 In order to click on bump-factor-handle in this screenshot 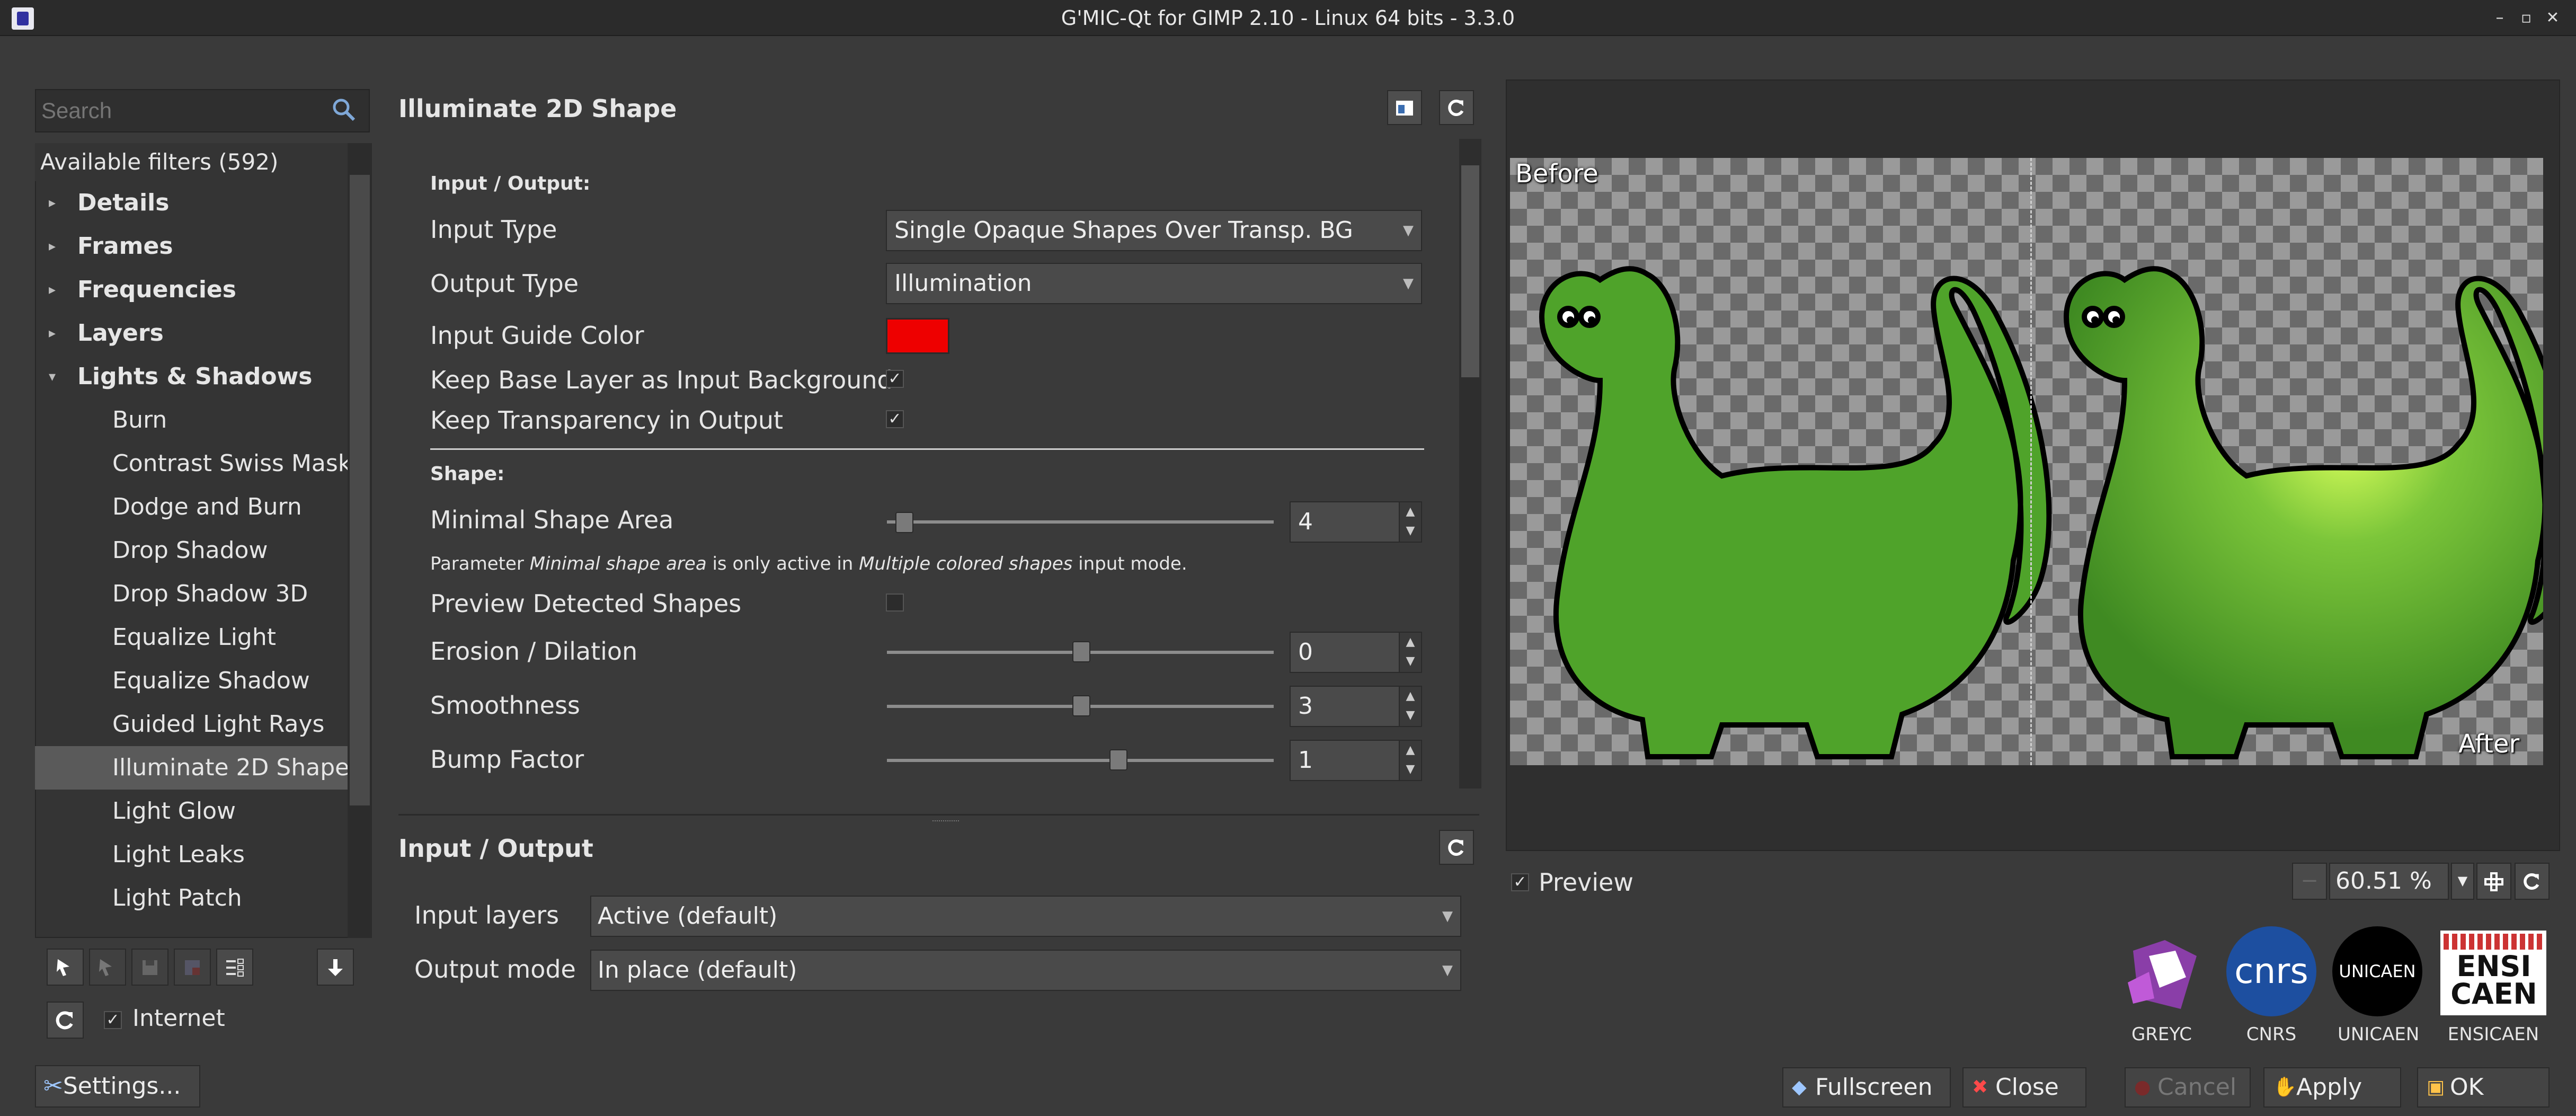, I will do `click(1118, 759)`.